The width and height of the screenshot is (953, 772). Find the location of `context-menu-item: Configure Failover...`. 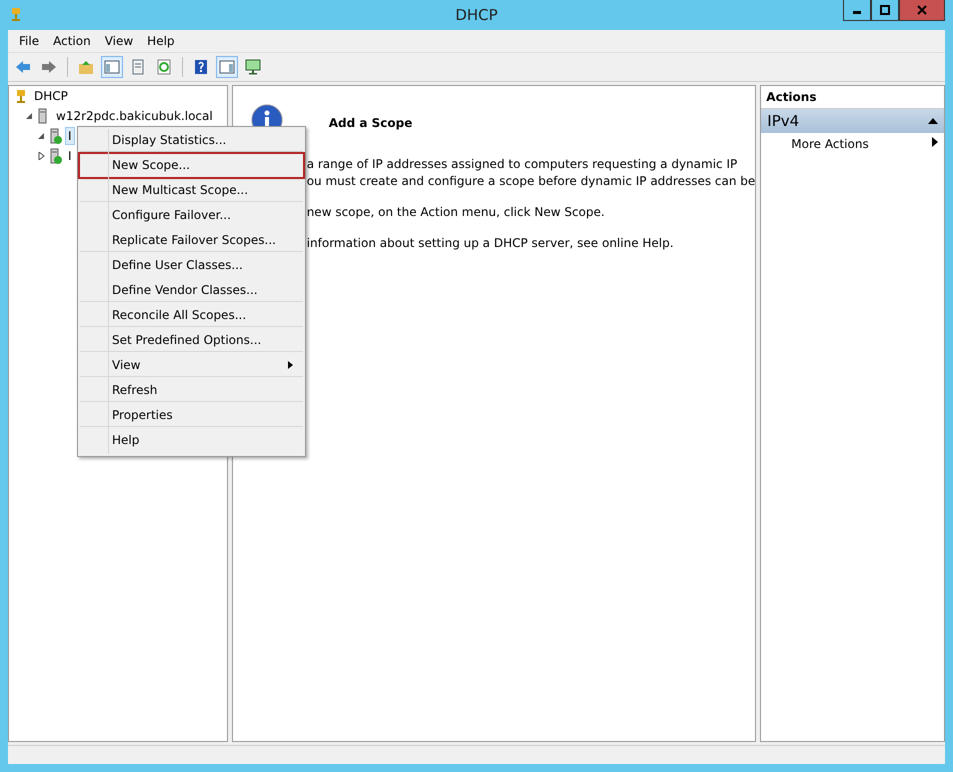

context-menu-item: Configure Failover... is located at coordinates (191, 215).